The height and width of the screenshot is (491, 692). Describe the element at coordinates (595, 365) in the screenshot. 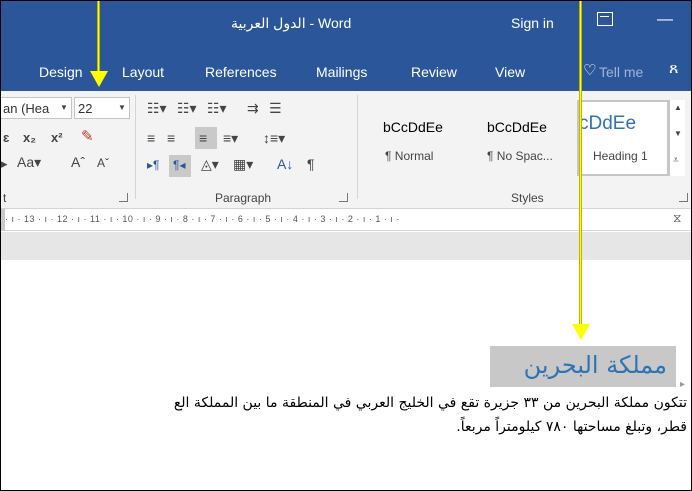

I see `document-heading: مملكة البحرين` at that location.